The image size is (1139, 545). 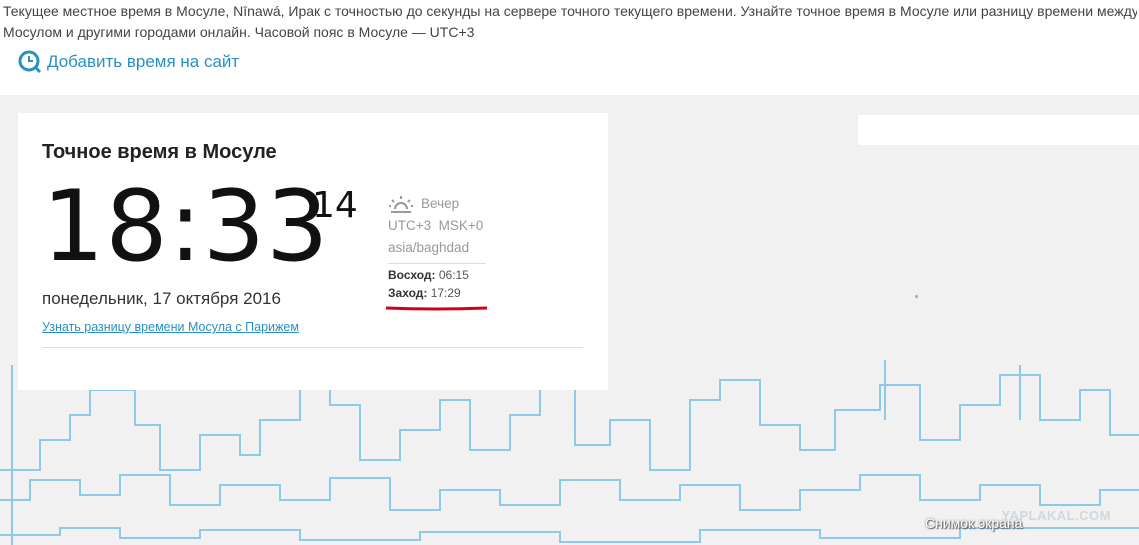 What do you see at coordinates (143, 61) in the screenshot?
I see `add-time-label: Добавить время на сайт` at bounding box center [143, 61].